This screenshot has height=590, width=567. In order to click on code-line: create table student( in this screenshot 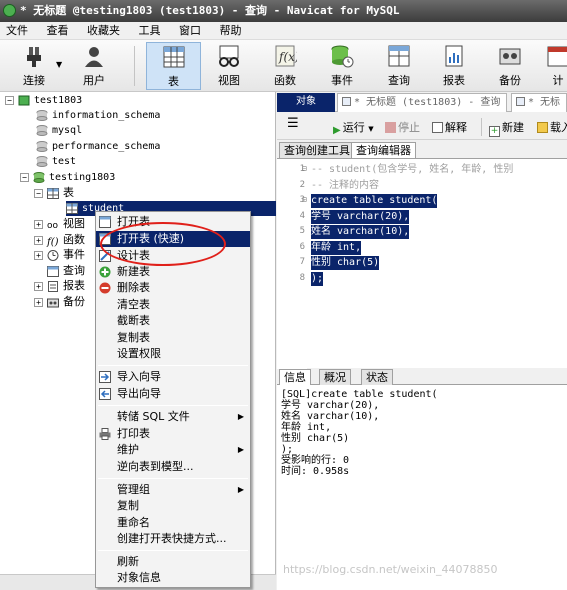, I will do `click(374, 201)`.